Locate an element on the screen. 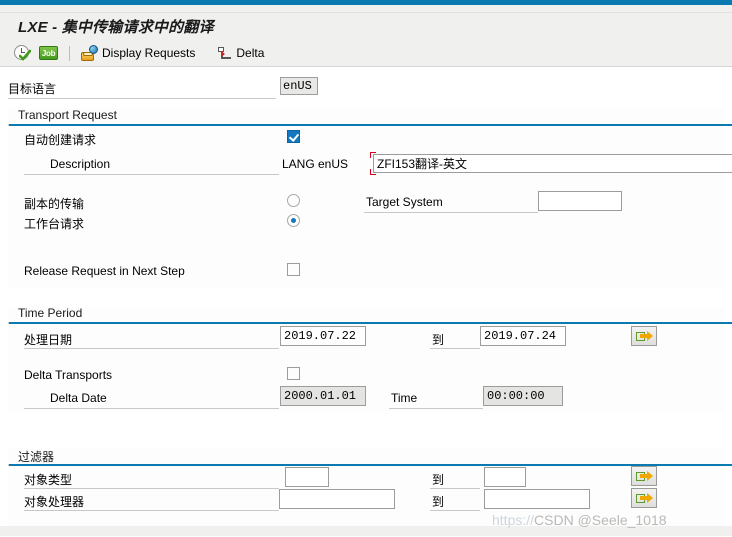 This screenshot has height=537, width=732. job-badge-icon: Job is located at coordinates (48, 53).